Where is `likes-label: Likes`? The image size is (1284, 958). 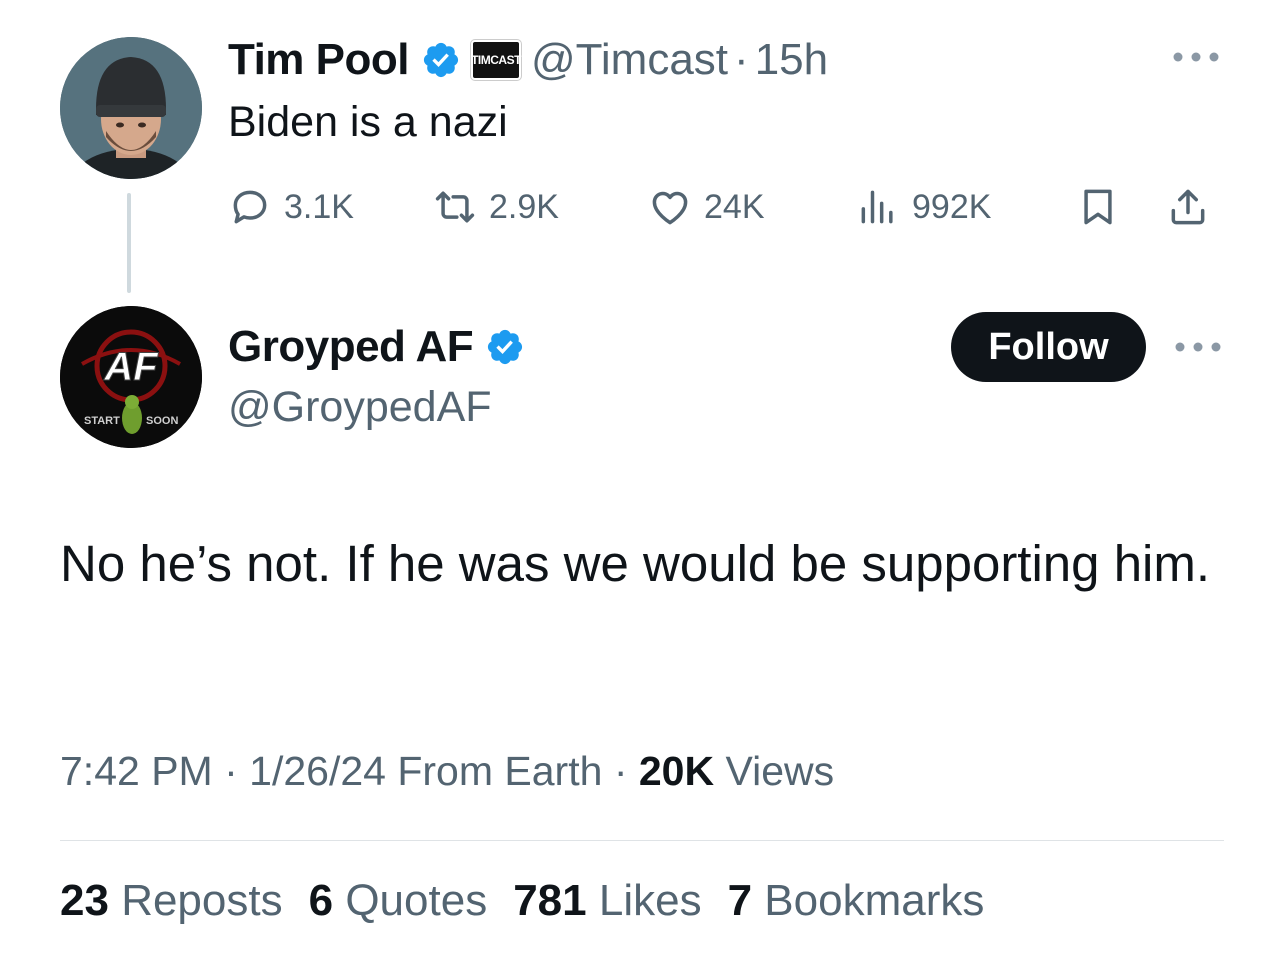
likes-label: Likes is located at coordinates (650, 900).